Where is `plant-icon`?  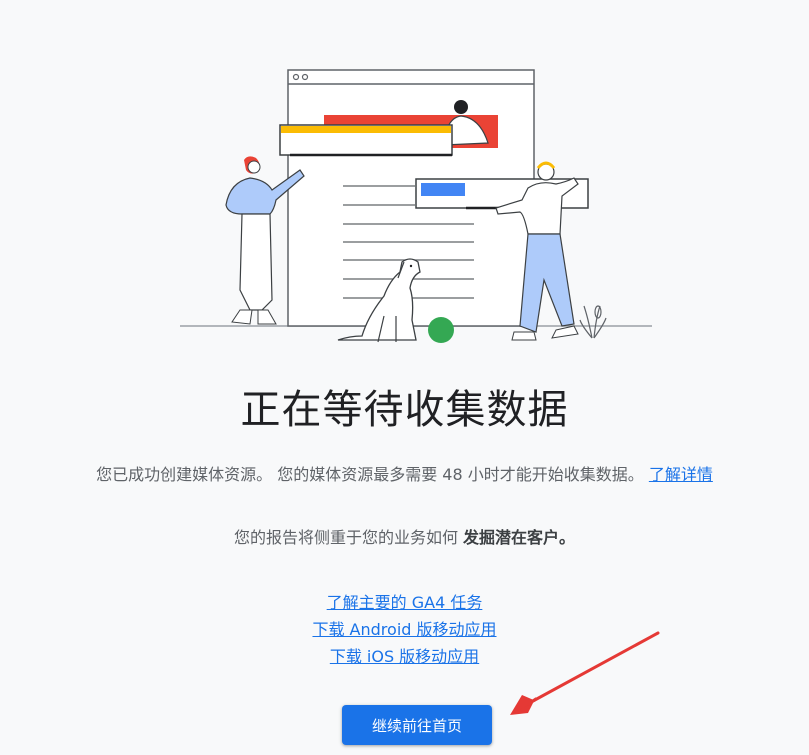 plant-icon is located at coordinates (593, 322).